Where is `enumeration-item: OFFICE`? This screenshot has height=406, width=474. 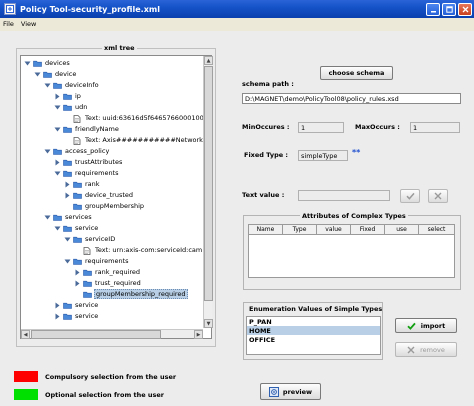
enumeration-item: OFFICE is located at coordinates (313, 339).